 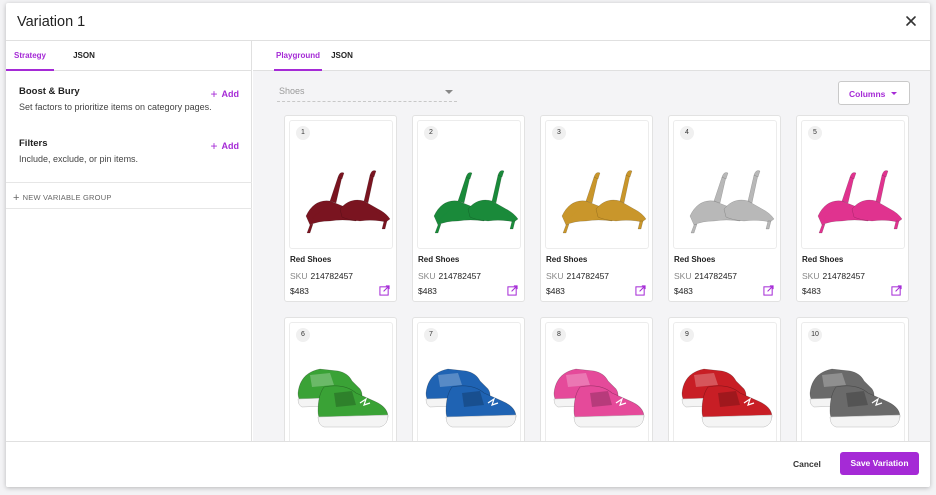 I want to click on product-position-badge: 1, so click(x=303, y=133).